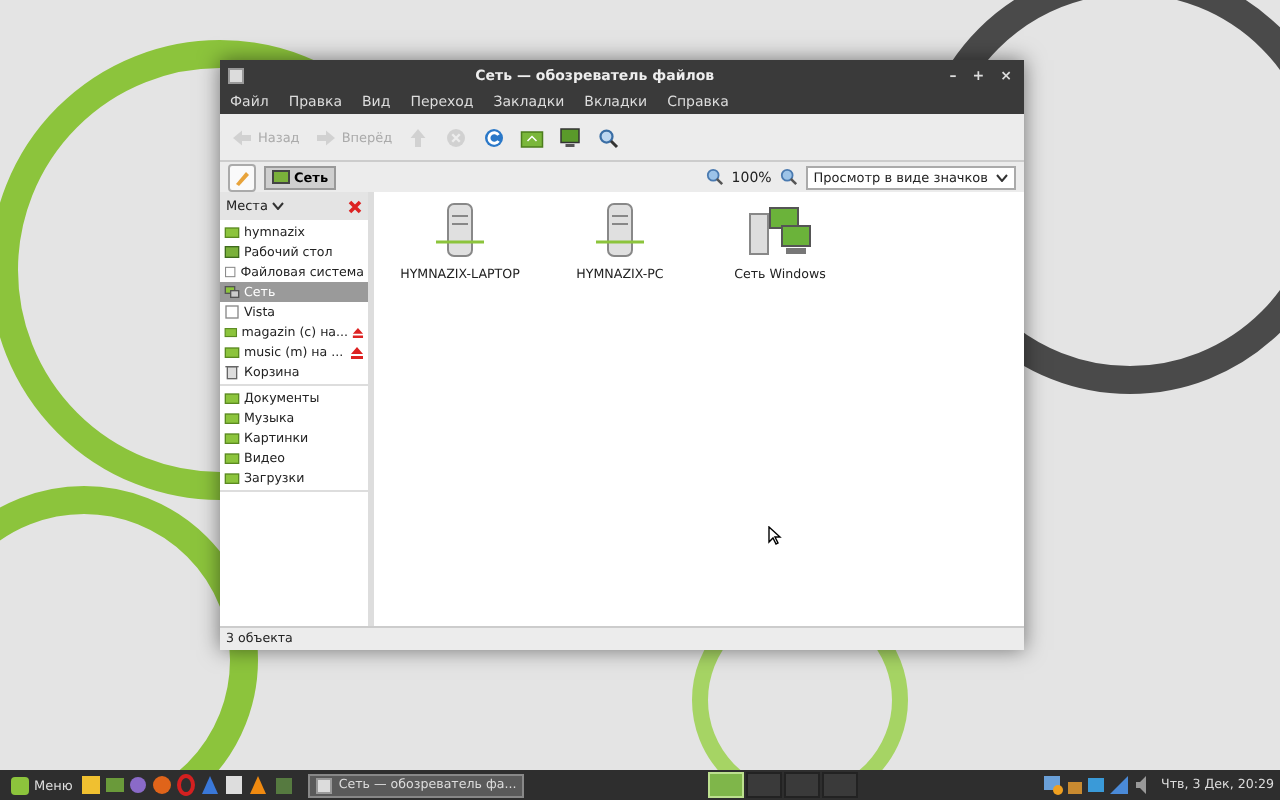 The width and height of the screenshot is (1280, 800). I want to click on monitor-icon, so click(570, 137).